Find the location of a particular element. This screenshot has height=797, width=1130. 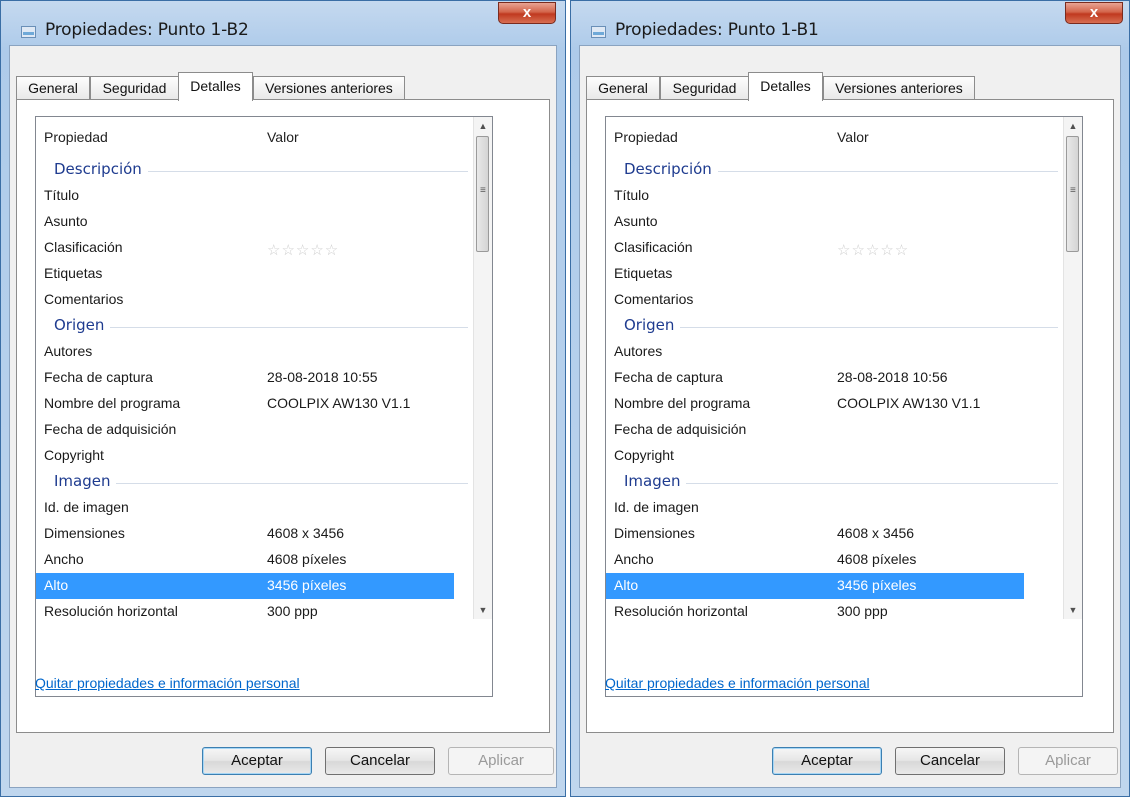

title-bar: Propiedades: Punto 1-B2 x is located at coordinates (283, 21).